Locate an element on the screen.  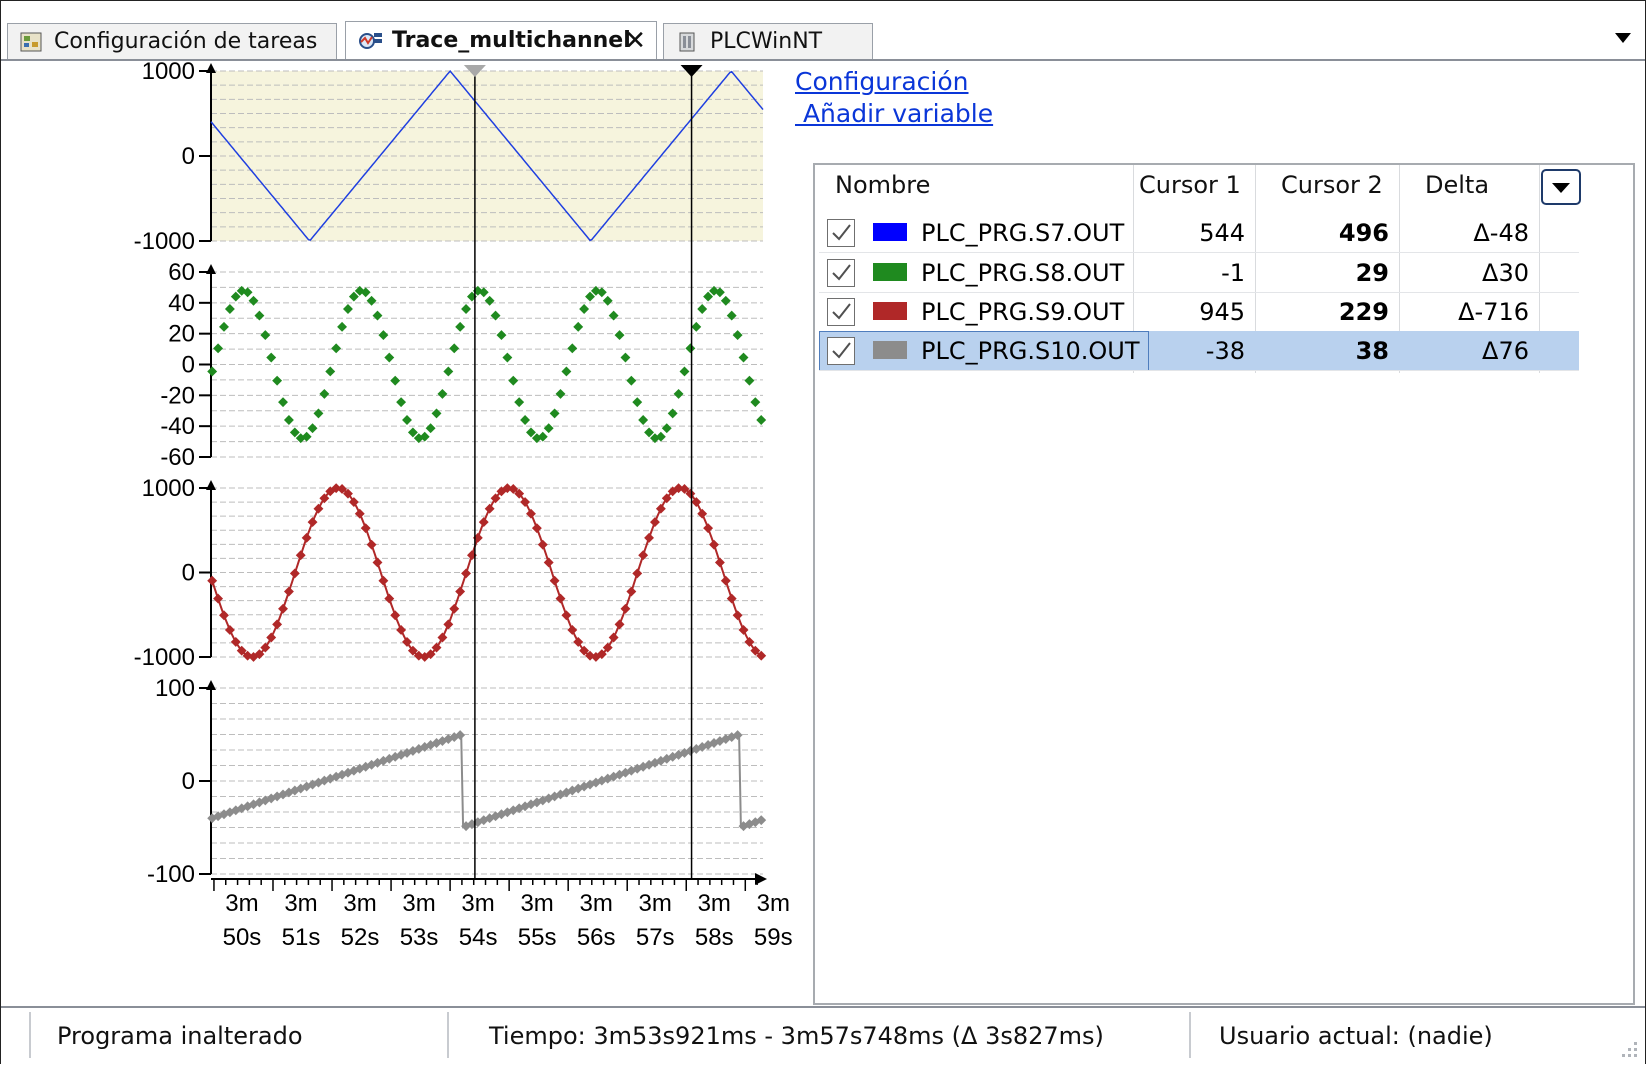
table-row: PLC_PRG.S9.OUT 945 229 Δ-716 is located at coordinates (1199, 312).